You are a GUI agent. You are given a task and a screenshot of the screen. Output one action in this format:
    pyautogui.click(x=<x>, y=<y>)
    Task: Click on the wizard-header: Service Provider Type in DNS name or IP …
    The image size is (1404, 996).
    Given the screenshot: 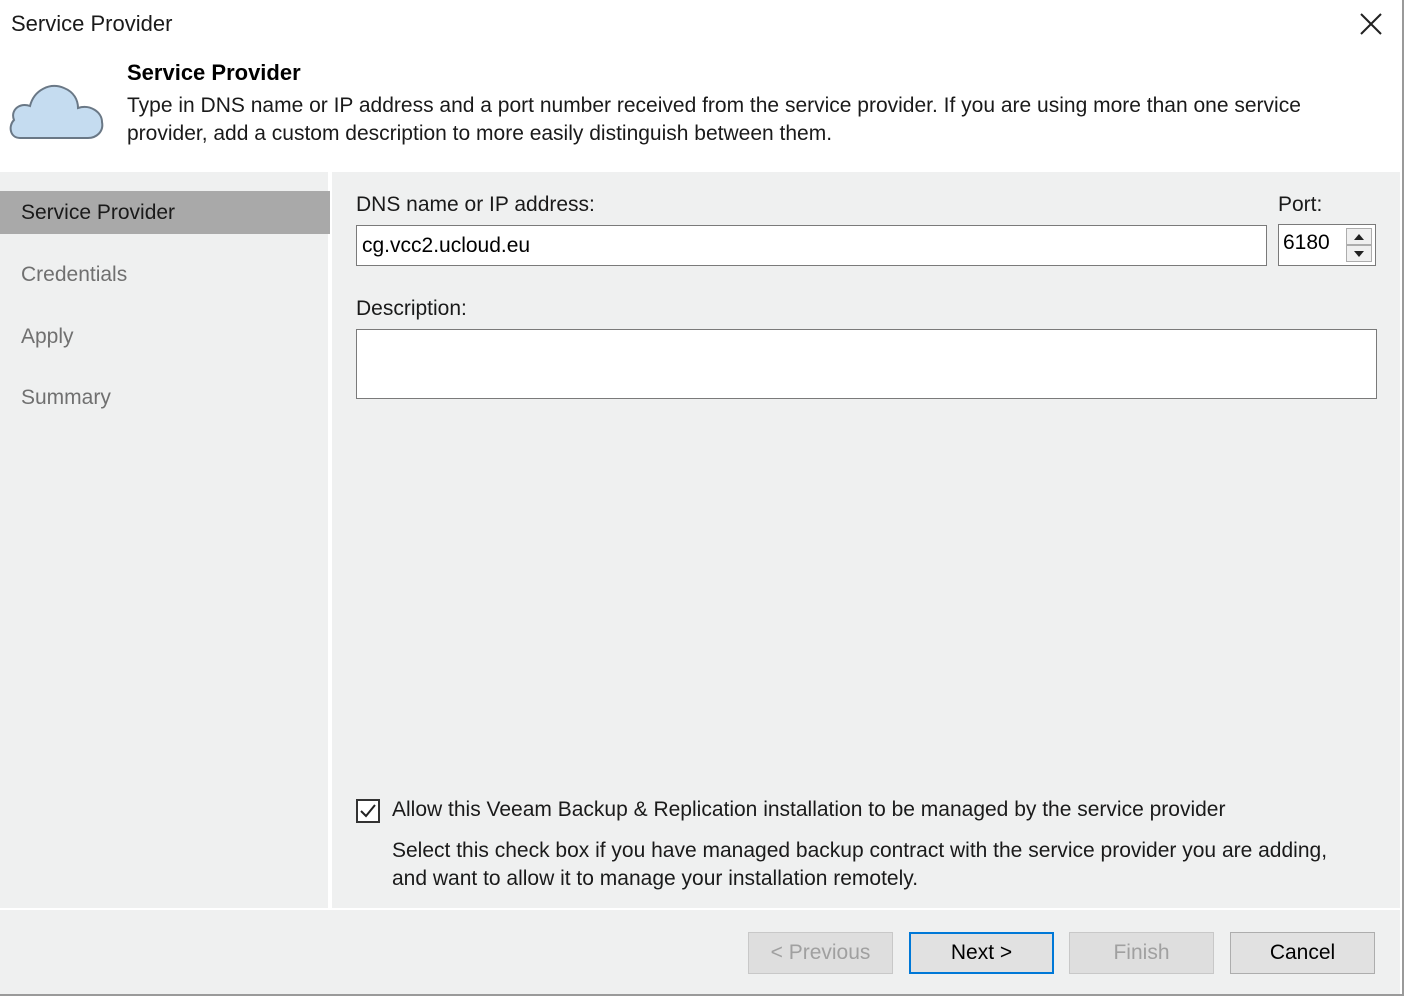 What is the action you would take?
    pyautogui.click(x=700, y=110)
    